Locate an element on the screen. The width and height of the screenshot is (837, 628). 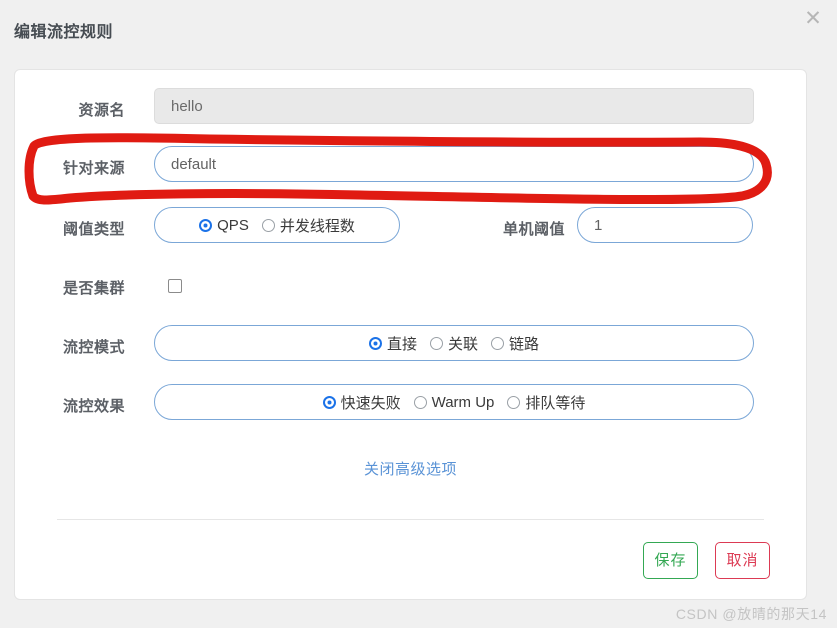
radio-flow-mode-direct: 直接 is located at coordinates (392, 343).